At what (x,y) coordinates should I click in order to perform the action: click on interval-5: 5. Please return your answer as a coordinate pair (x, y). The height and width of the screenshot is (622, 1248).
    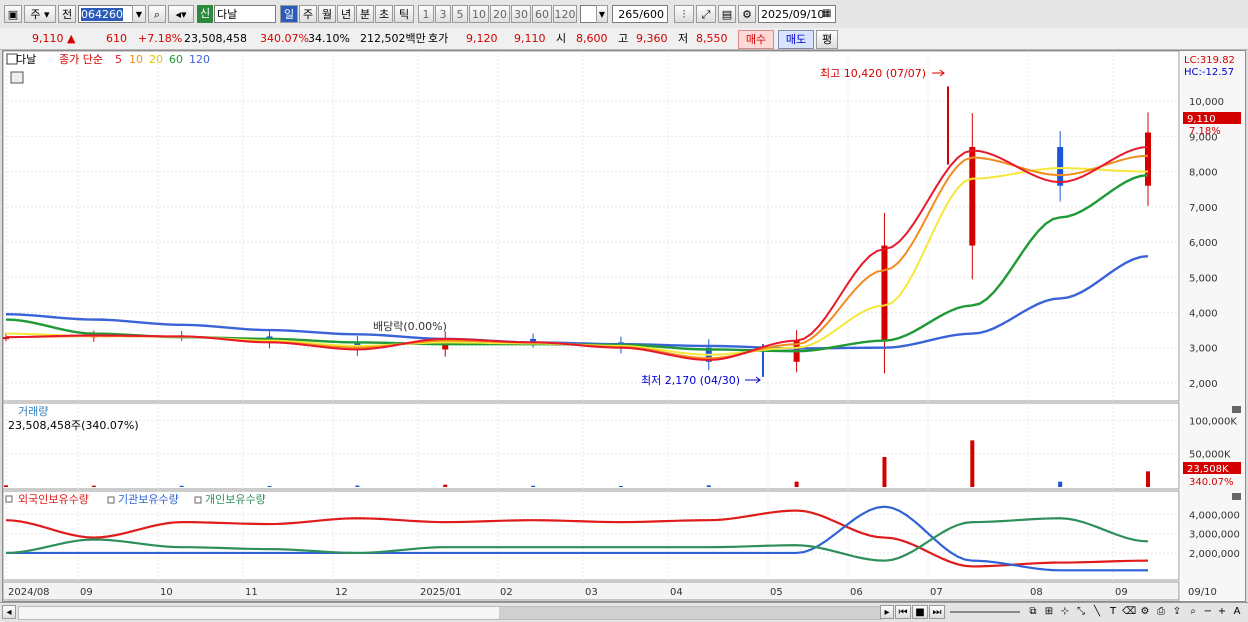
    Looking at the image, I should click on (460, 14).